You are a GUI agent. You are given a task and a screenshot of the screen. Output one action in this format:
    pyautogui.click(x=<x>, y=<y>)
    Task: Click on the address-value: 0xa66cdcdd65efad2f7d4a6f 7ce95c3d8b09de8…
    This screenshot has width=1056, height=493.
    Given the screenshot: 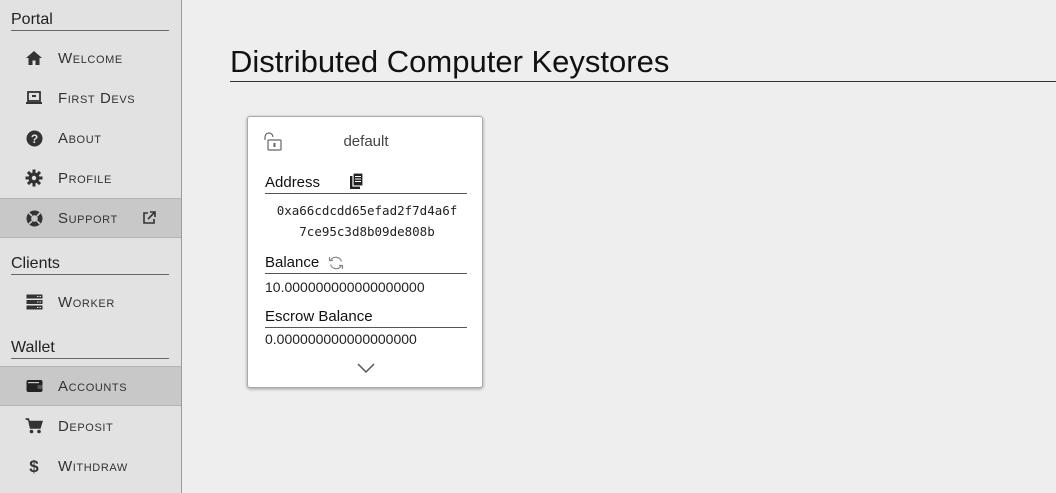 What is the action you would take?
    pyautogui.click(x=367, y=221)
    